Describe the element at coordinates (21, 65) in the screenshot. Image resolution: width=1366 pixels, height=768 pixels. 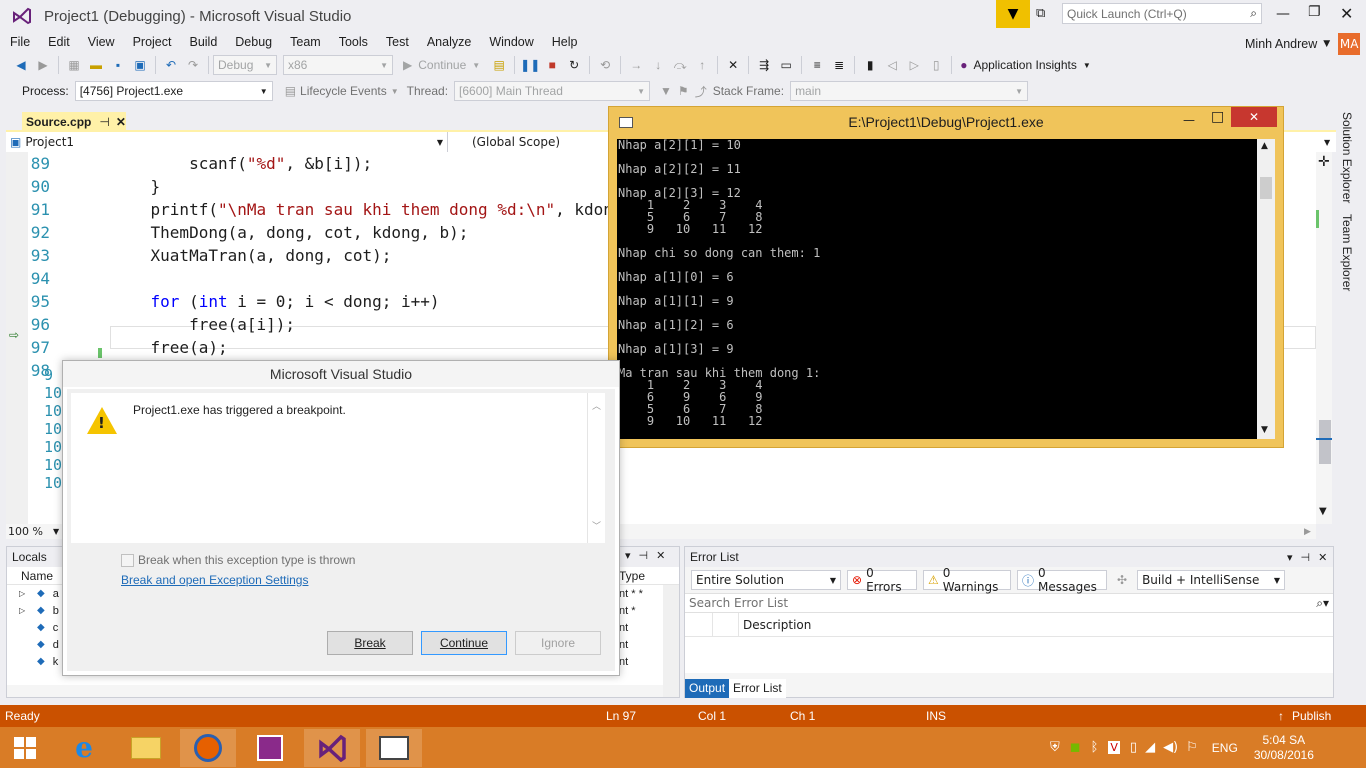
I see `back-icon: ◀` at that location.